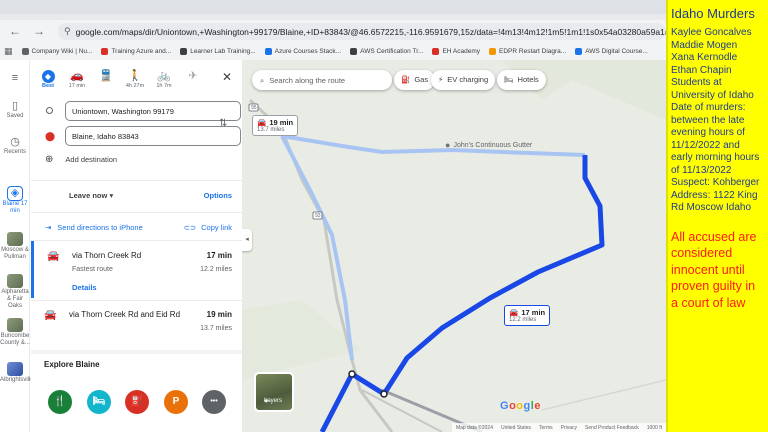 The image size is (768, 432). I want to click on parking-icon: P, so click(176, 402).